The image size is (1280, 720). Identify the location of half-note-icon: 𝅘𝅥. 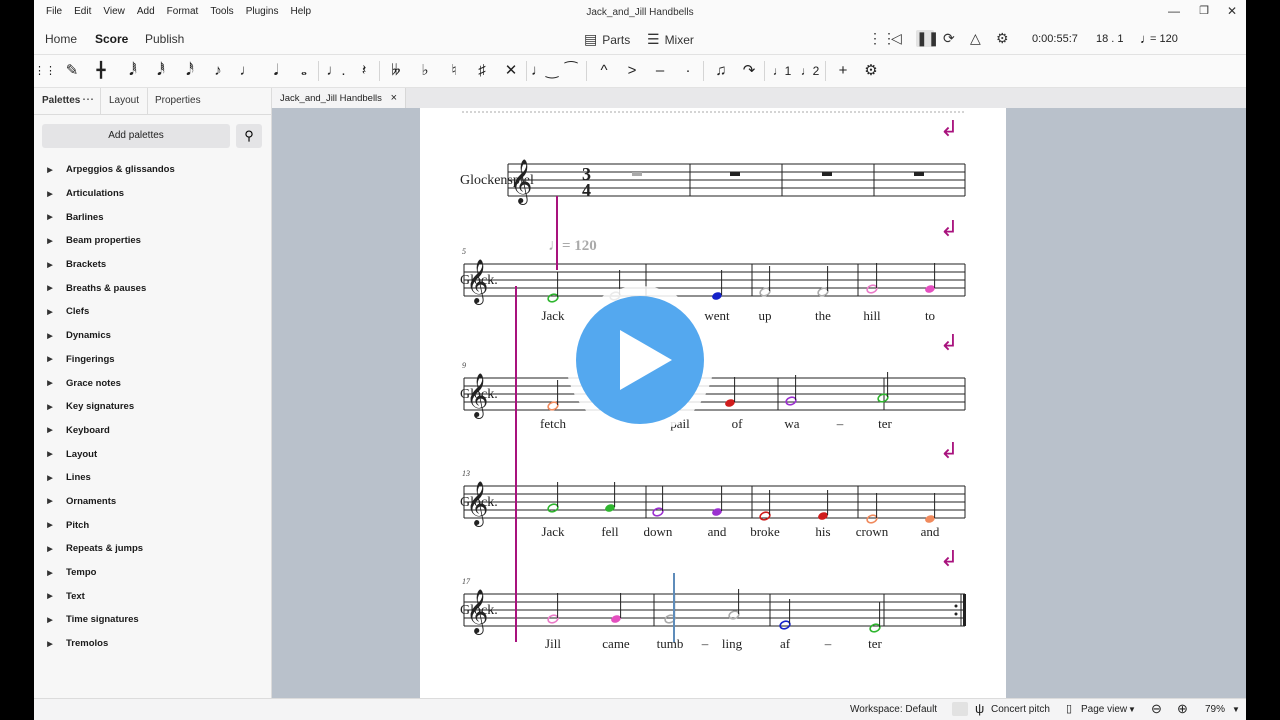
(276, 71).